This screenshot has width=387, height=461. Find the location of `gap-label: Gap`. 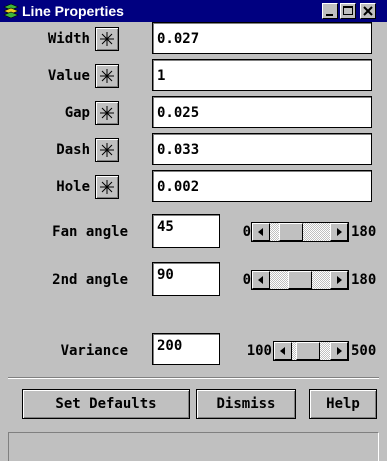

gap-label: Gap is located at coordinates (77, 113).